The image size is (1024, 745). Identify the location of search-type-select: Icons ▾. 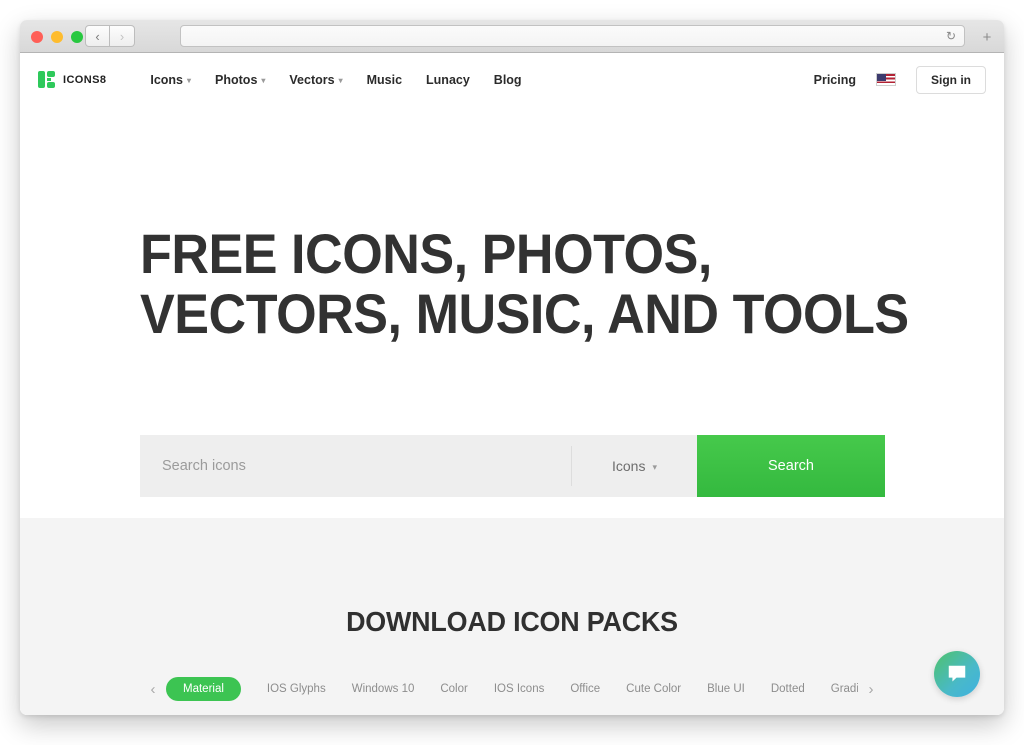
(634, 466).